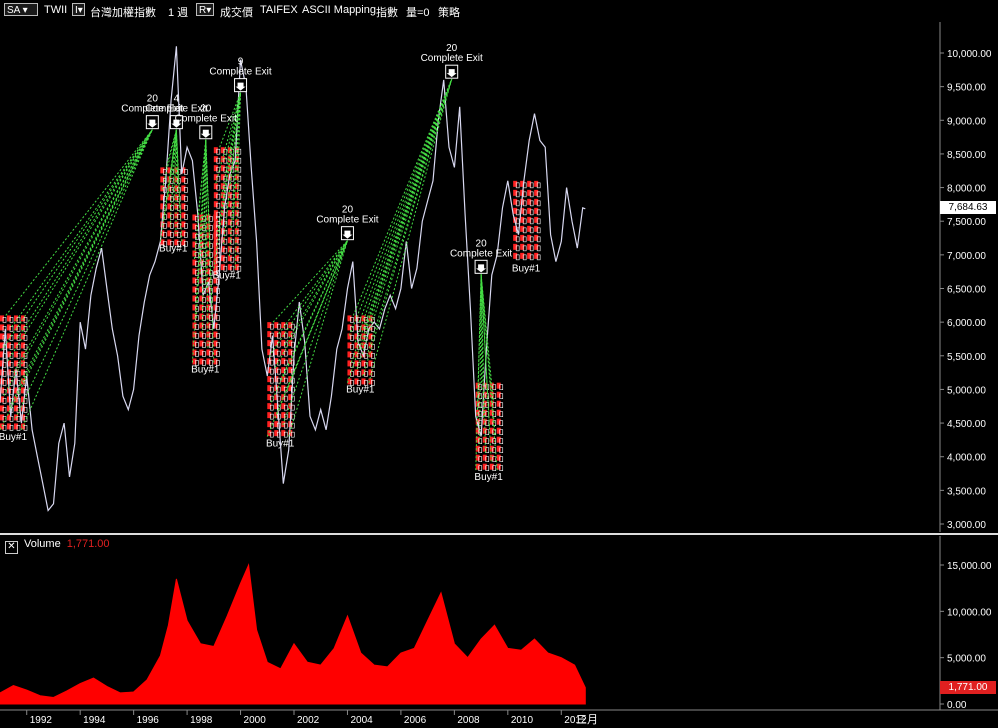 This screenshot has width=998, height=728. Describe the element at coordinates (966, 222) in the screenshot. I see `price-tick-label: 7,500.00` at that location.